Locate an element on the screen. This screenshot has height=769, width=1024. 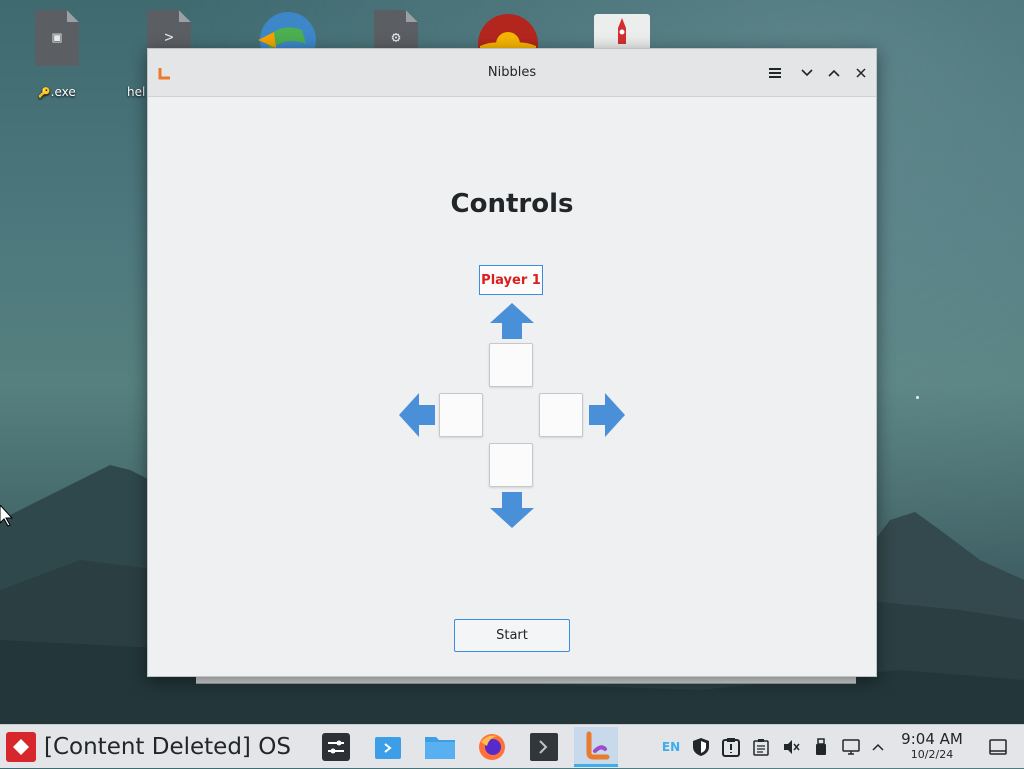
shield-icon is located at coordinates (701, 747).